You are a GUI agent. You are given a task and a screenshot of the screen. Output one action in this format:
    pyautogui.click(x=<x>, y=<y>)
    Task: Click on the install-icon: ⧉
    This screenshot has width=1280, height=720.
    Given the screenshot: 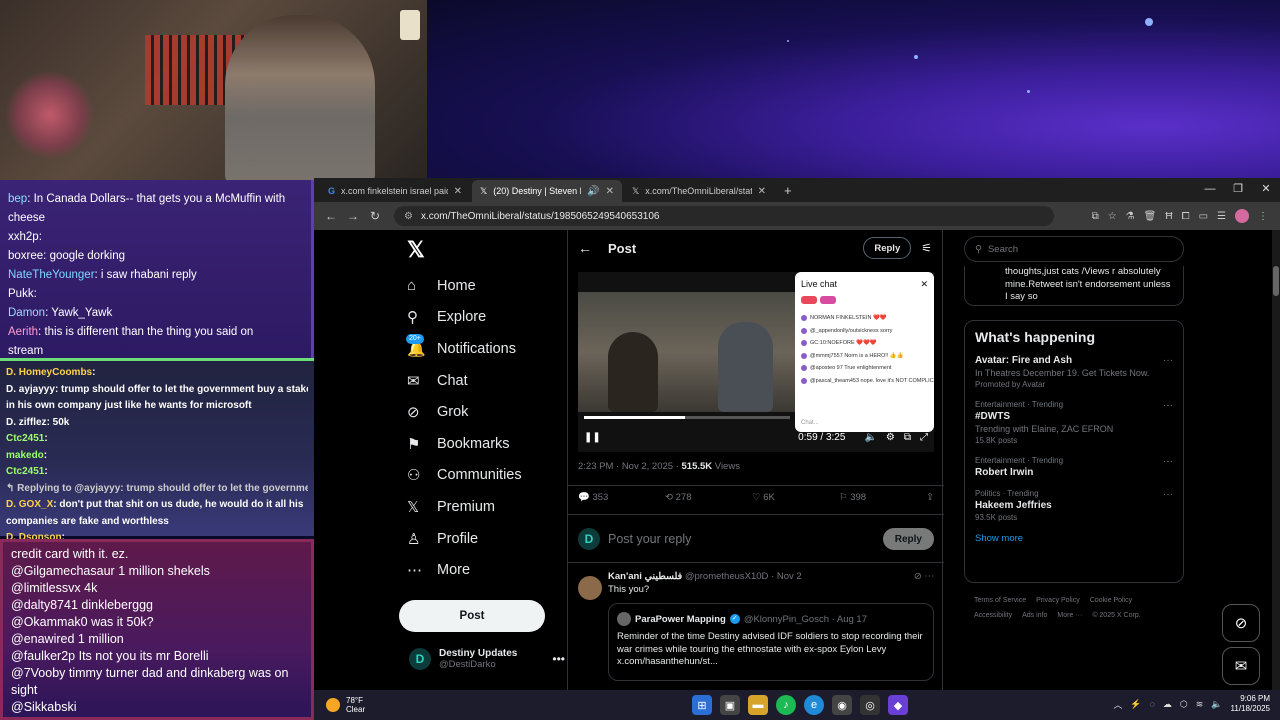 What is the action you would take?
    pyautogui.click(x=1095, y=216)
    